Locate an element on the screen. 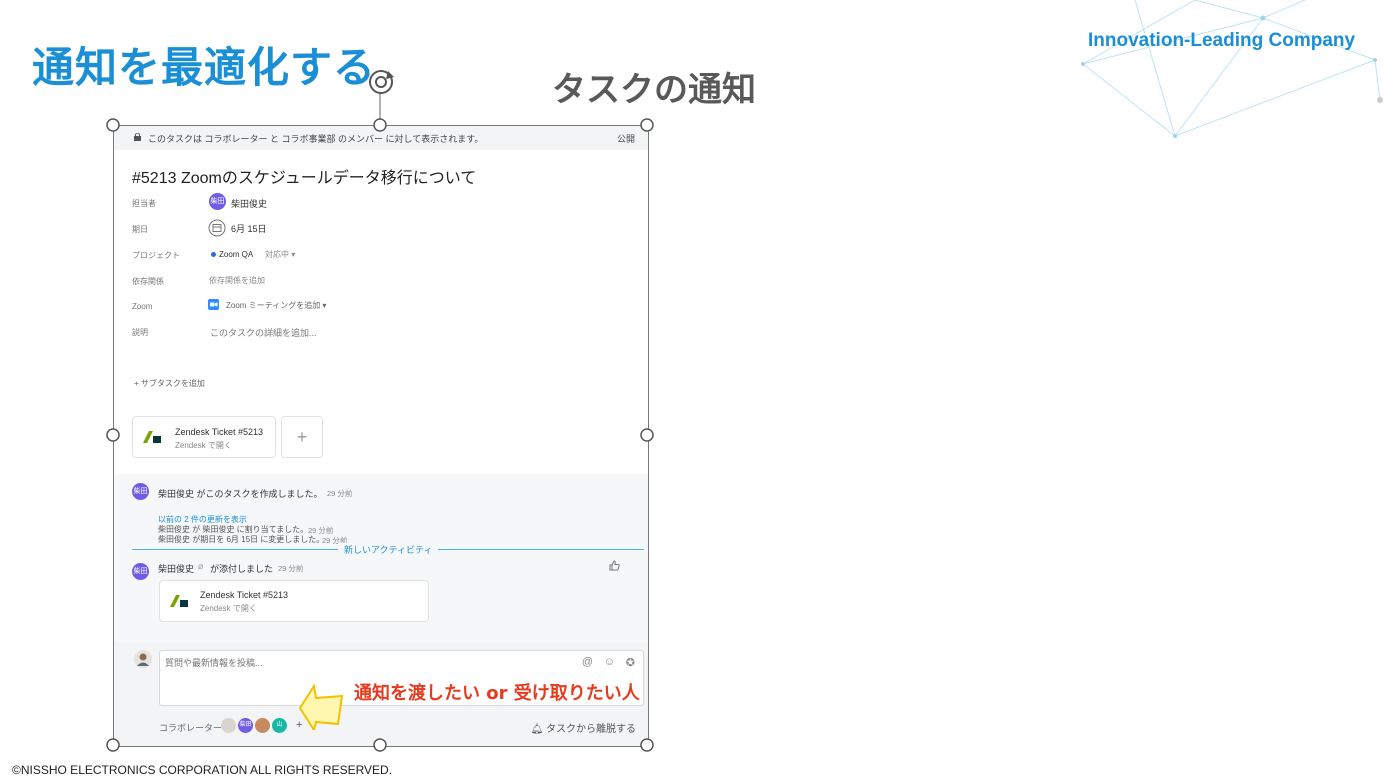  task-title: #5213 Zoomのスケジュールデータ移行について is located at coordinates (304, 176).